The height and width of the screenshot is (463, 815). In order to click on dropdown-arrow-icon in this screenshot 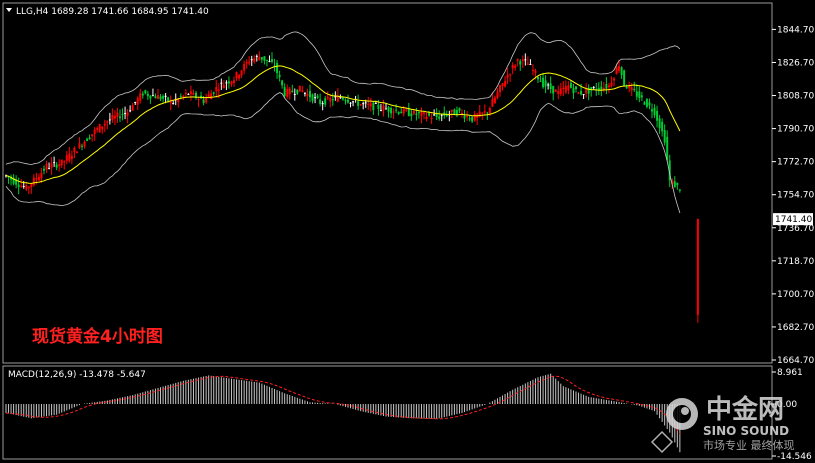, I will do `click(9, 10)`.